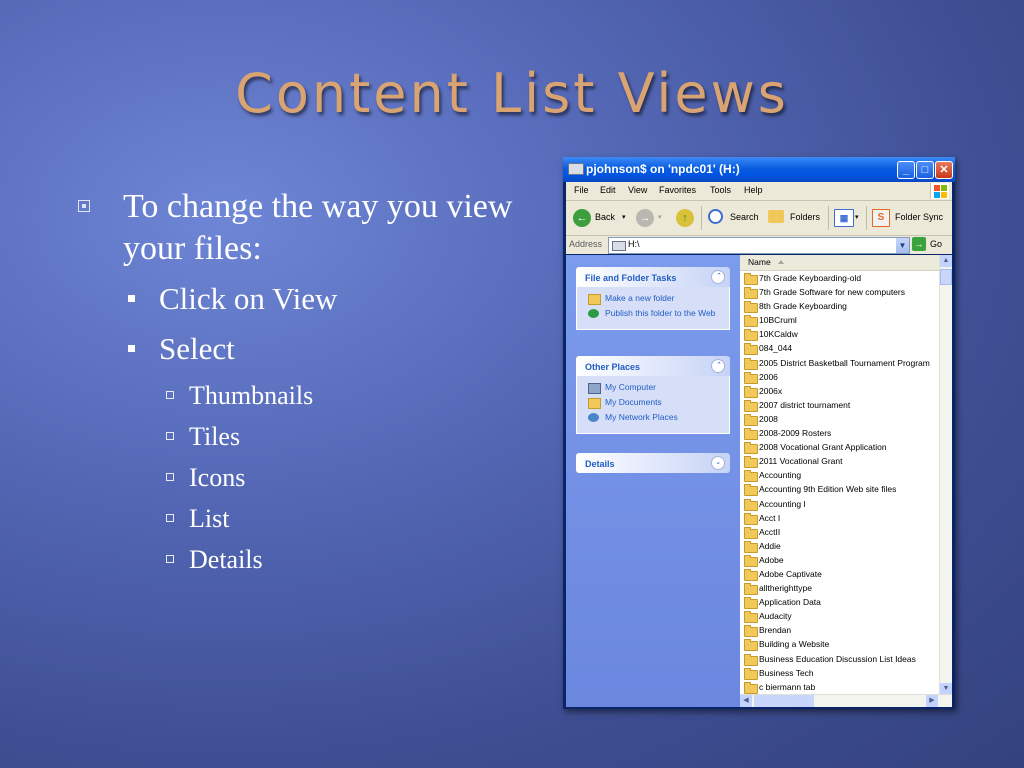 Image resolution: width=1024 pixels, height=768 pixels. What do you see at coordinates (594, 403) in the screenshot?
I see `documents-folder-icon` at bounding box center [594, 403].